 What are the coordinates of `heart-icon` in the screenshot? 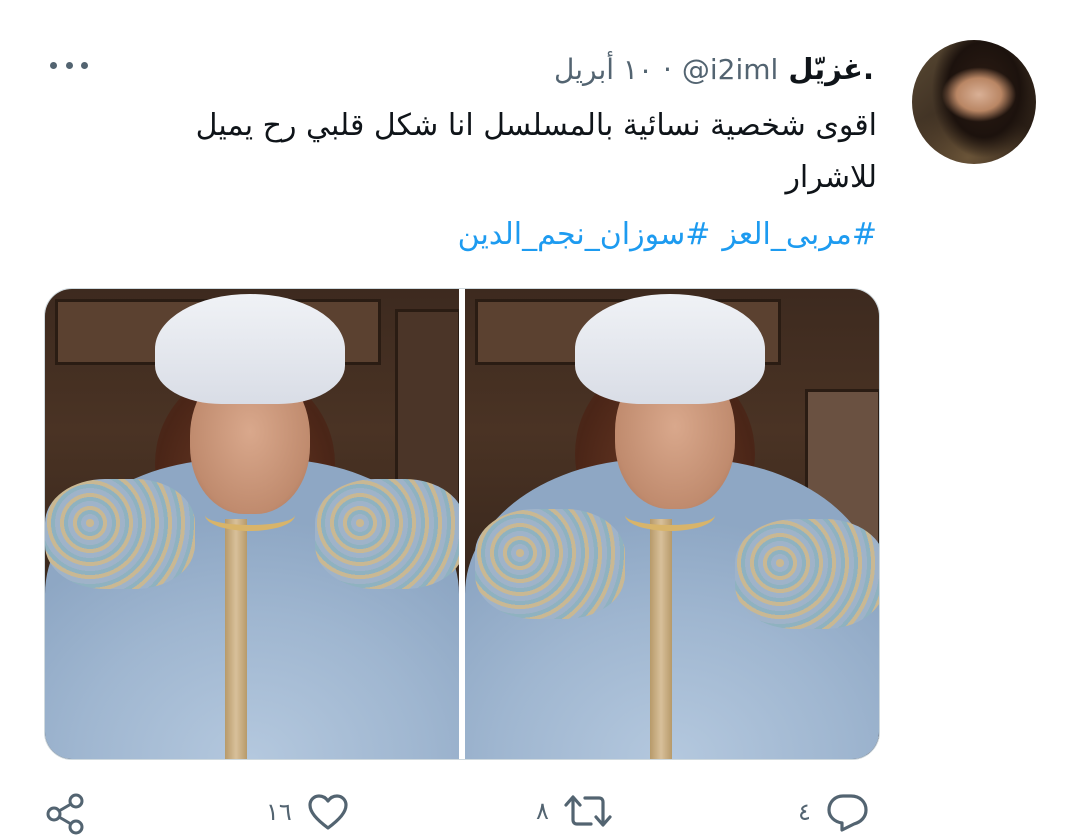 It's located at (328, 812).